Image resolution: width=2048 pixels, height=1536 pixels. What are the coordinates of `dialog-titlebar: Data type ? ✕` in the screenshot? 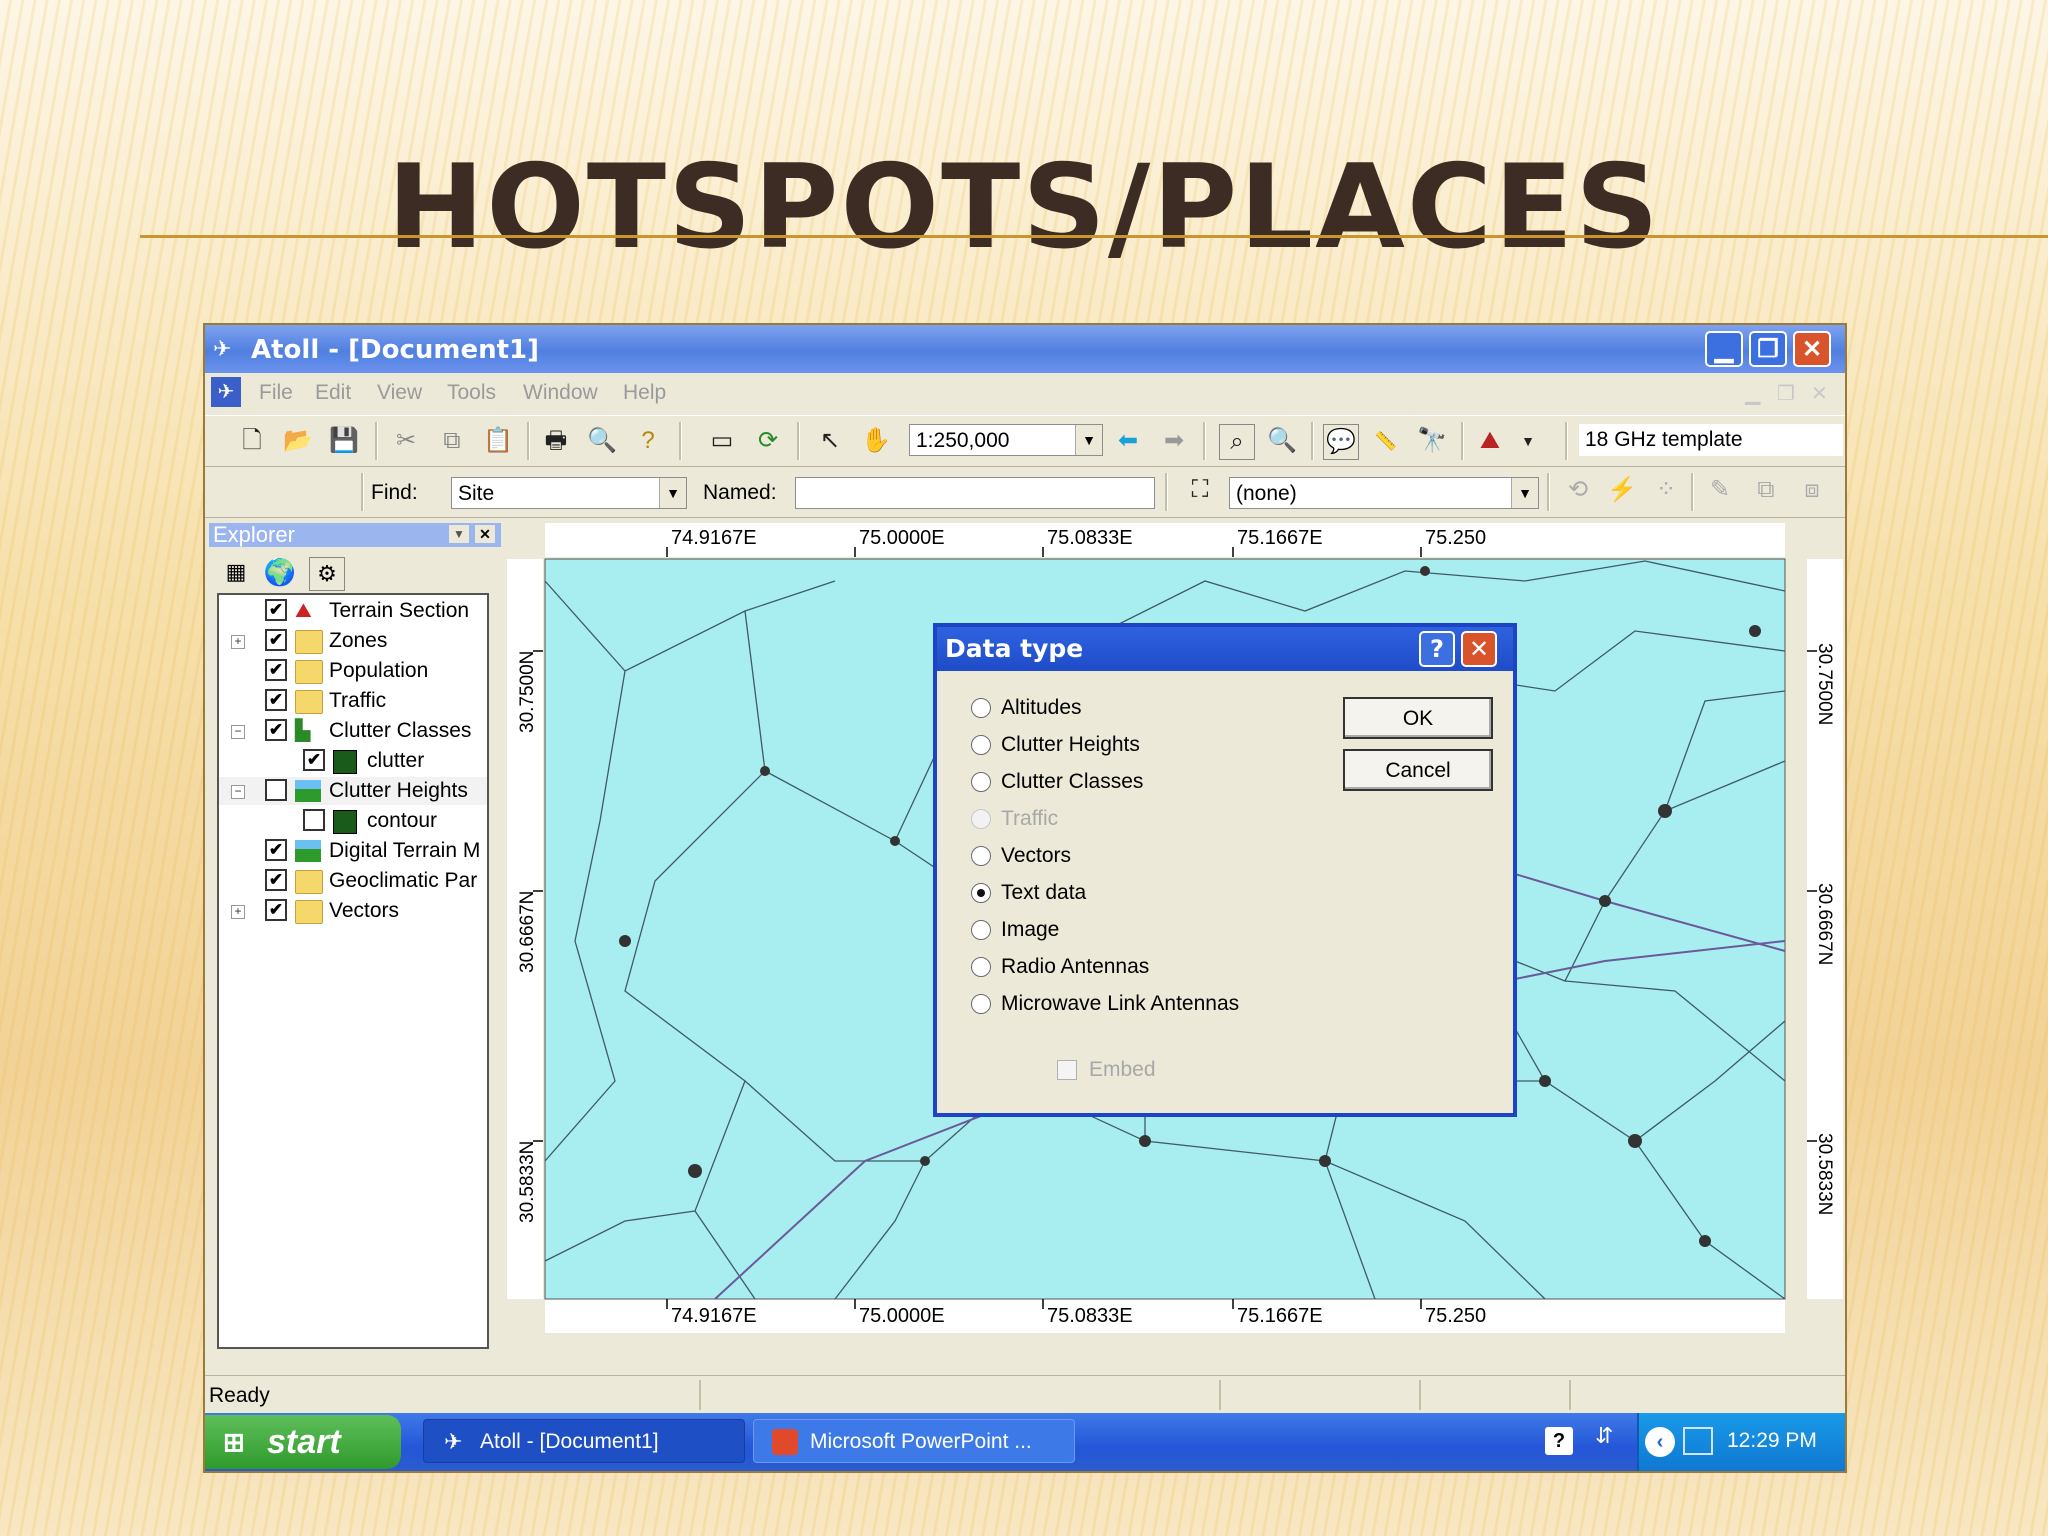 It's located at (1225, 649).